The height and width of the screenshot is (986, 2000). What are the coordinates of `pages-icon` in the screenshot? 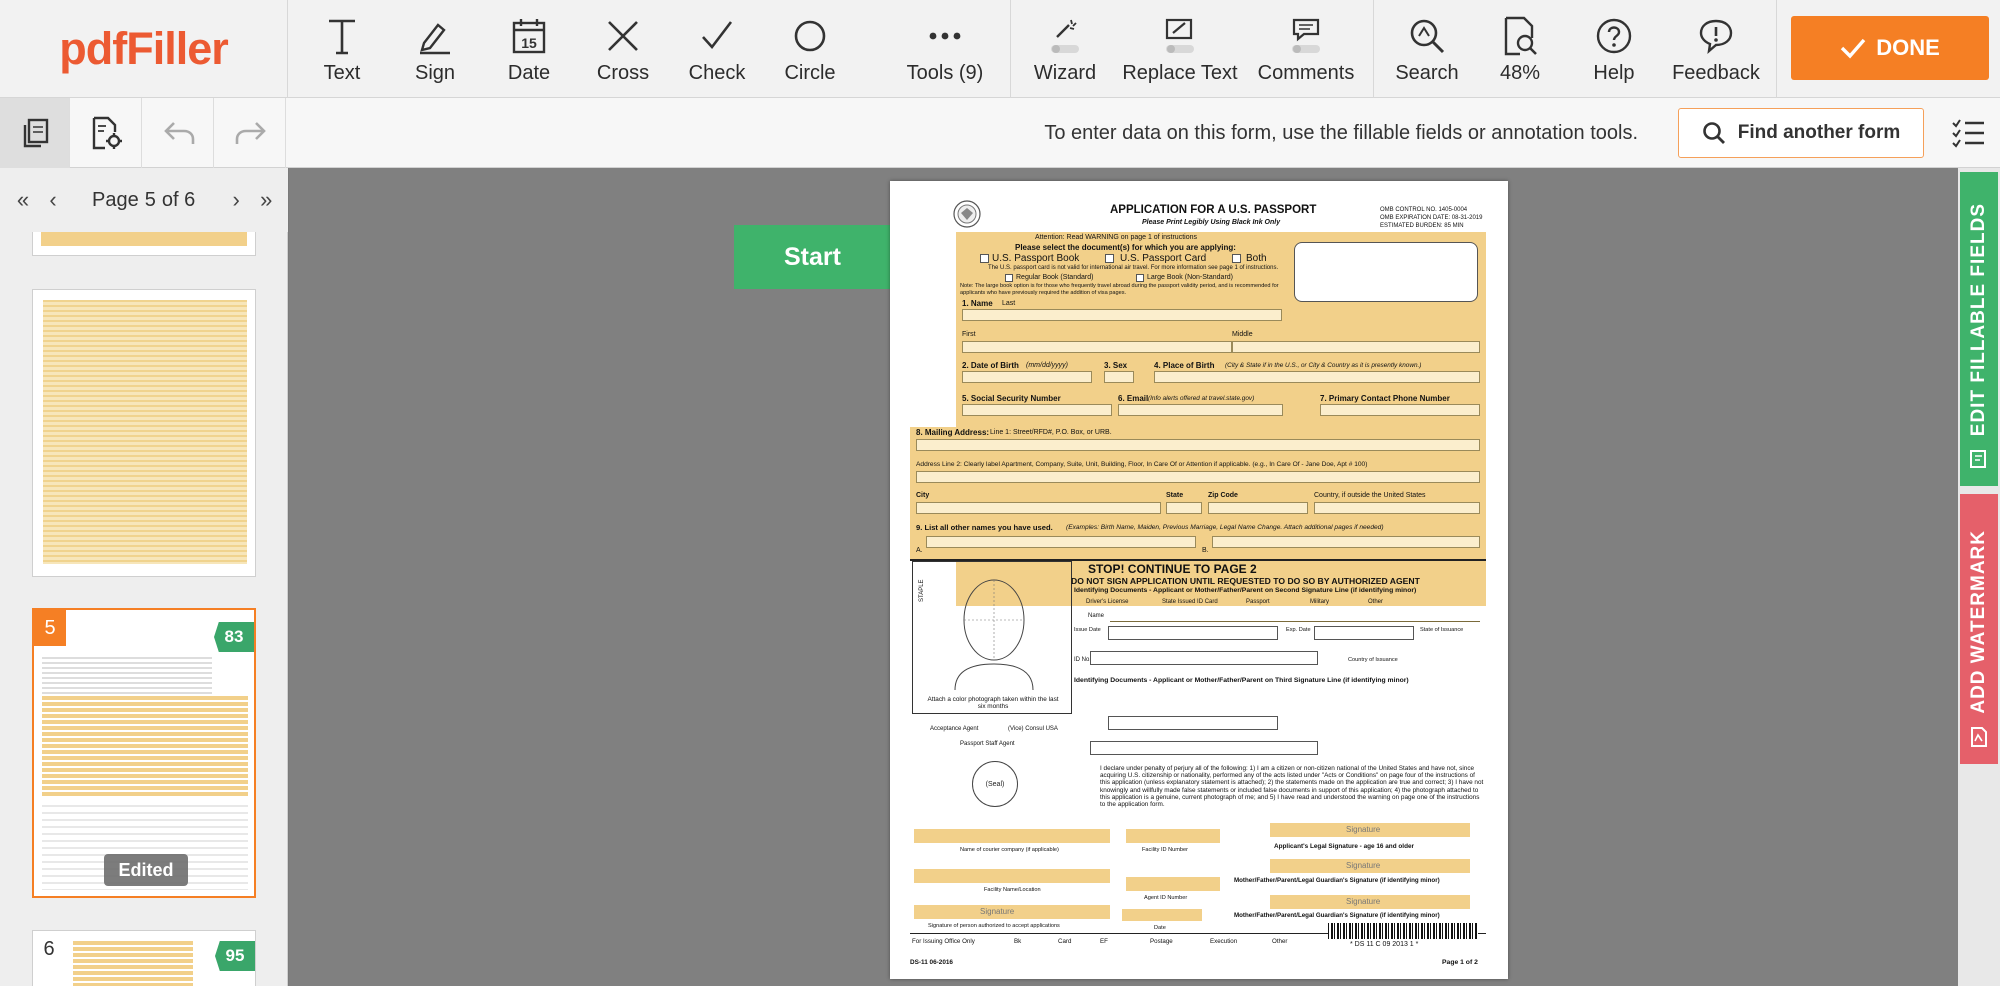 It's located at (35, 133).